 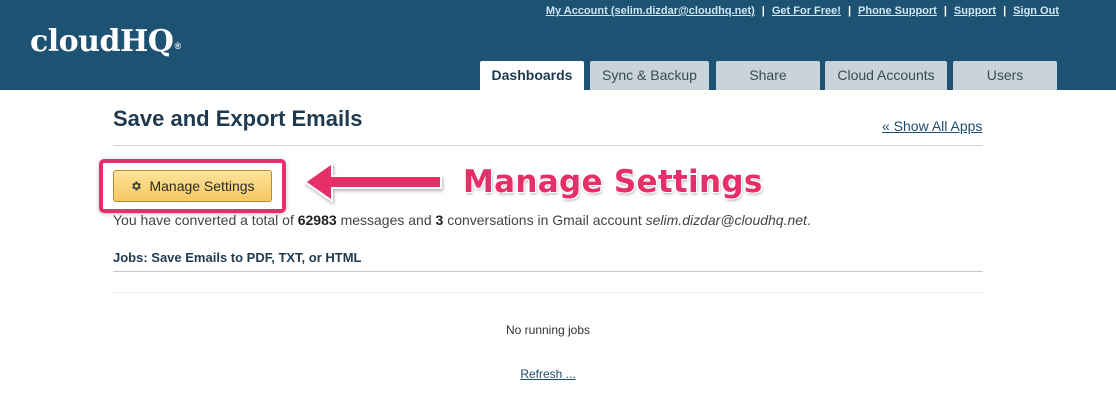 I want to click on gear-icon, so click(x=137, y=186).